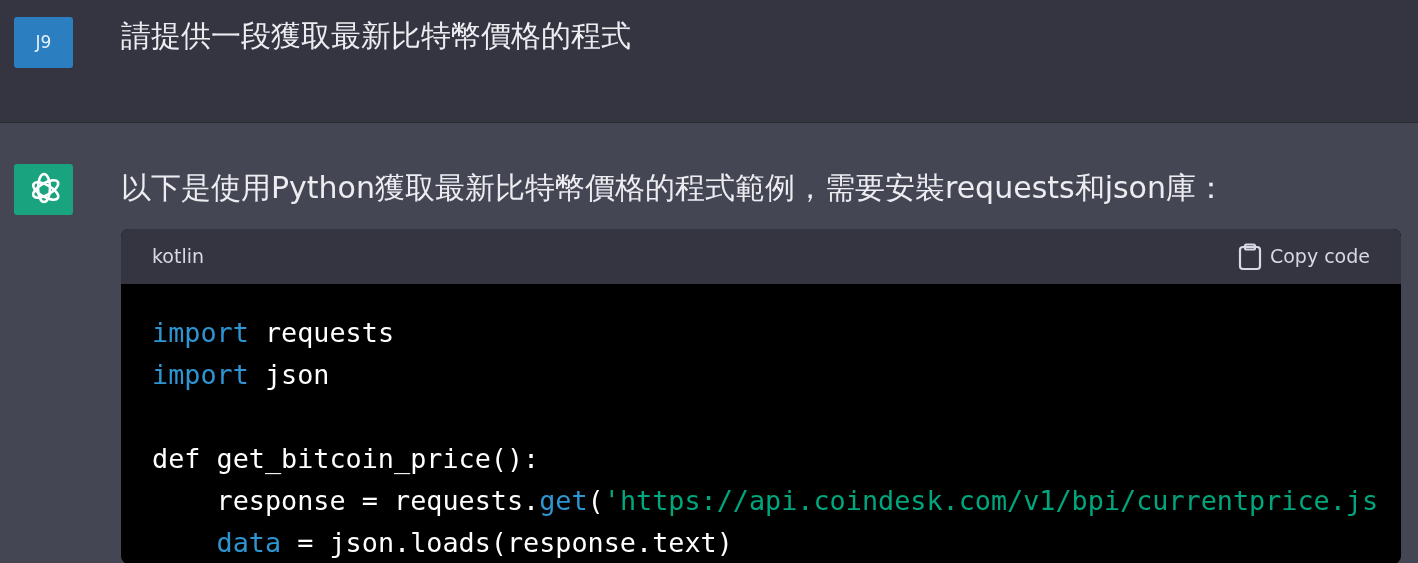 This screenshot has height=563, width=1418. I want to click on code-line: data = json.loads(response.text), so click(474, 543).